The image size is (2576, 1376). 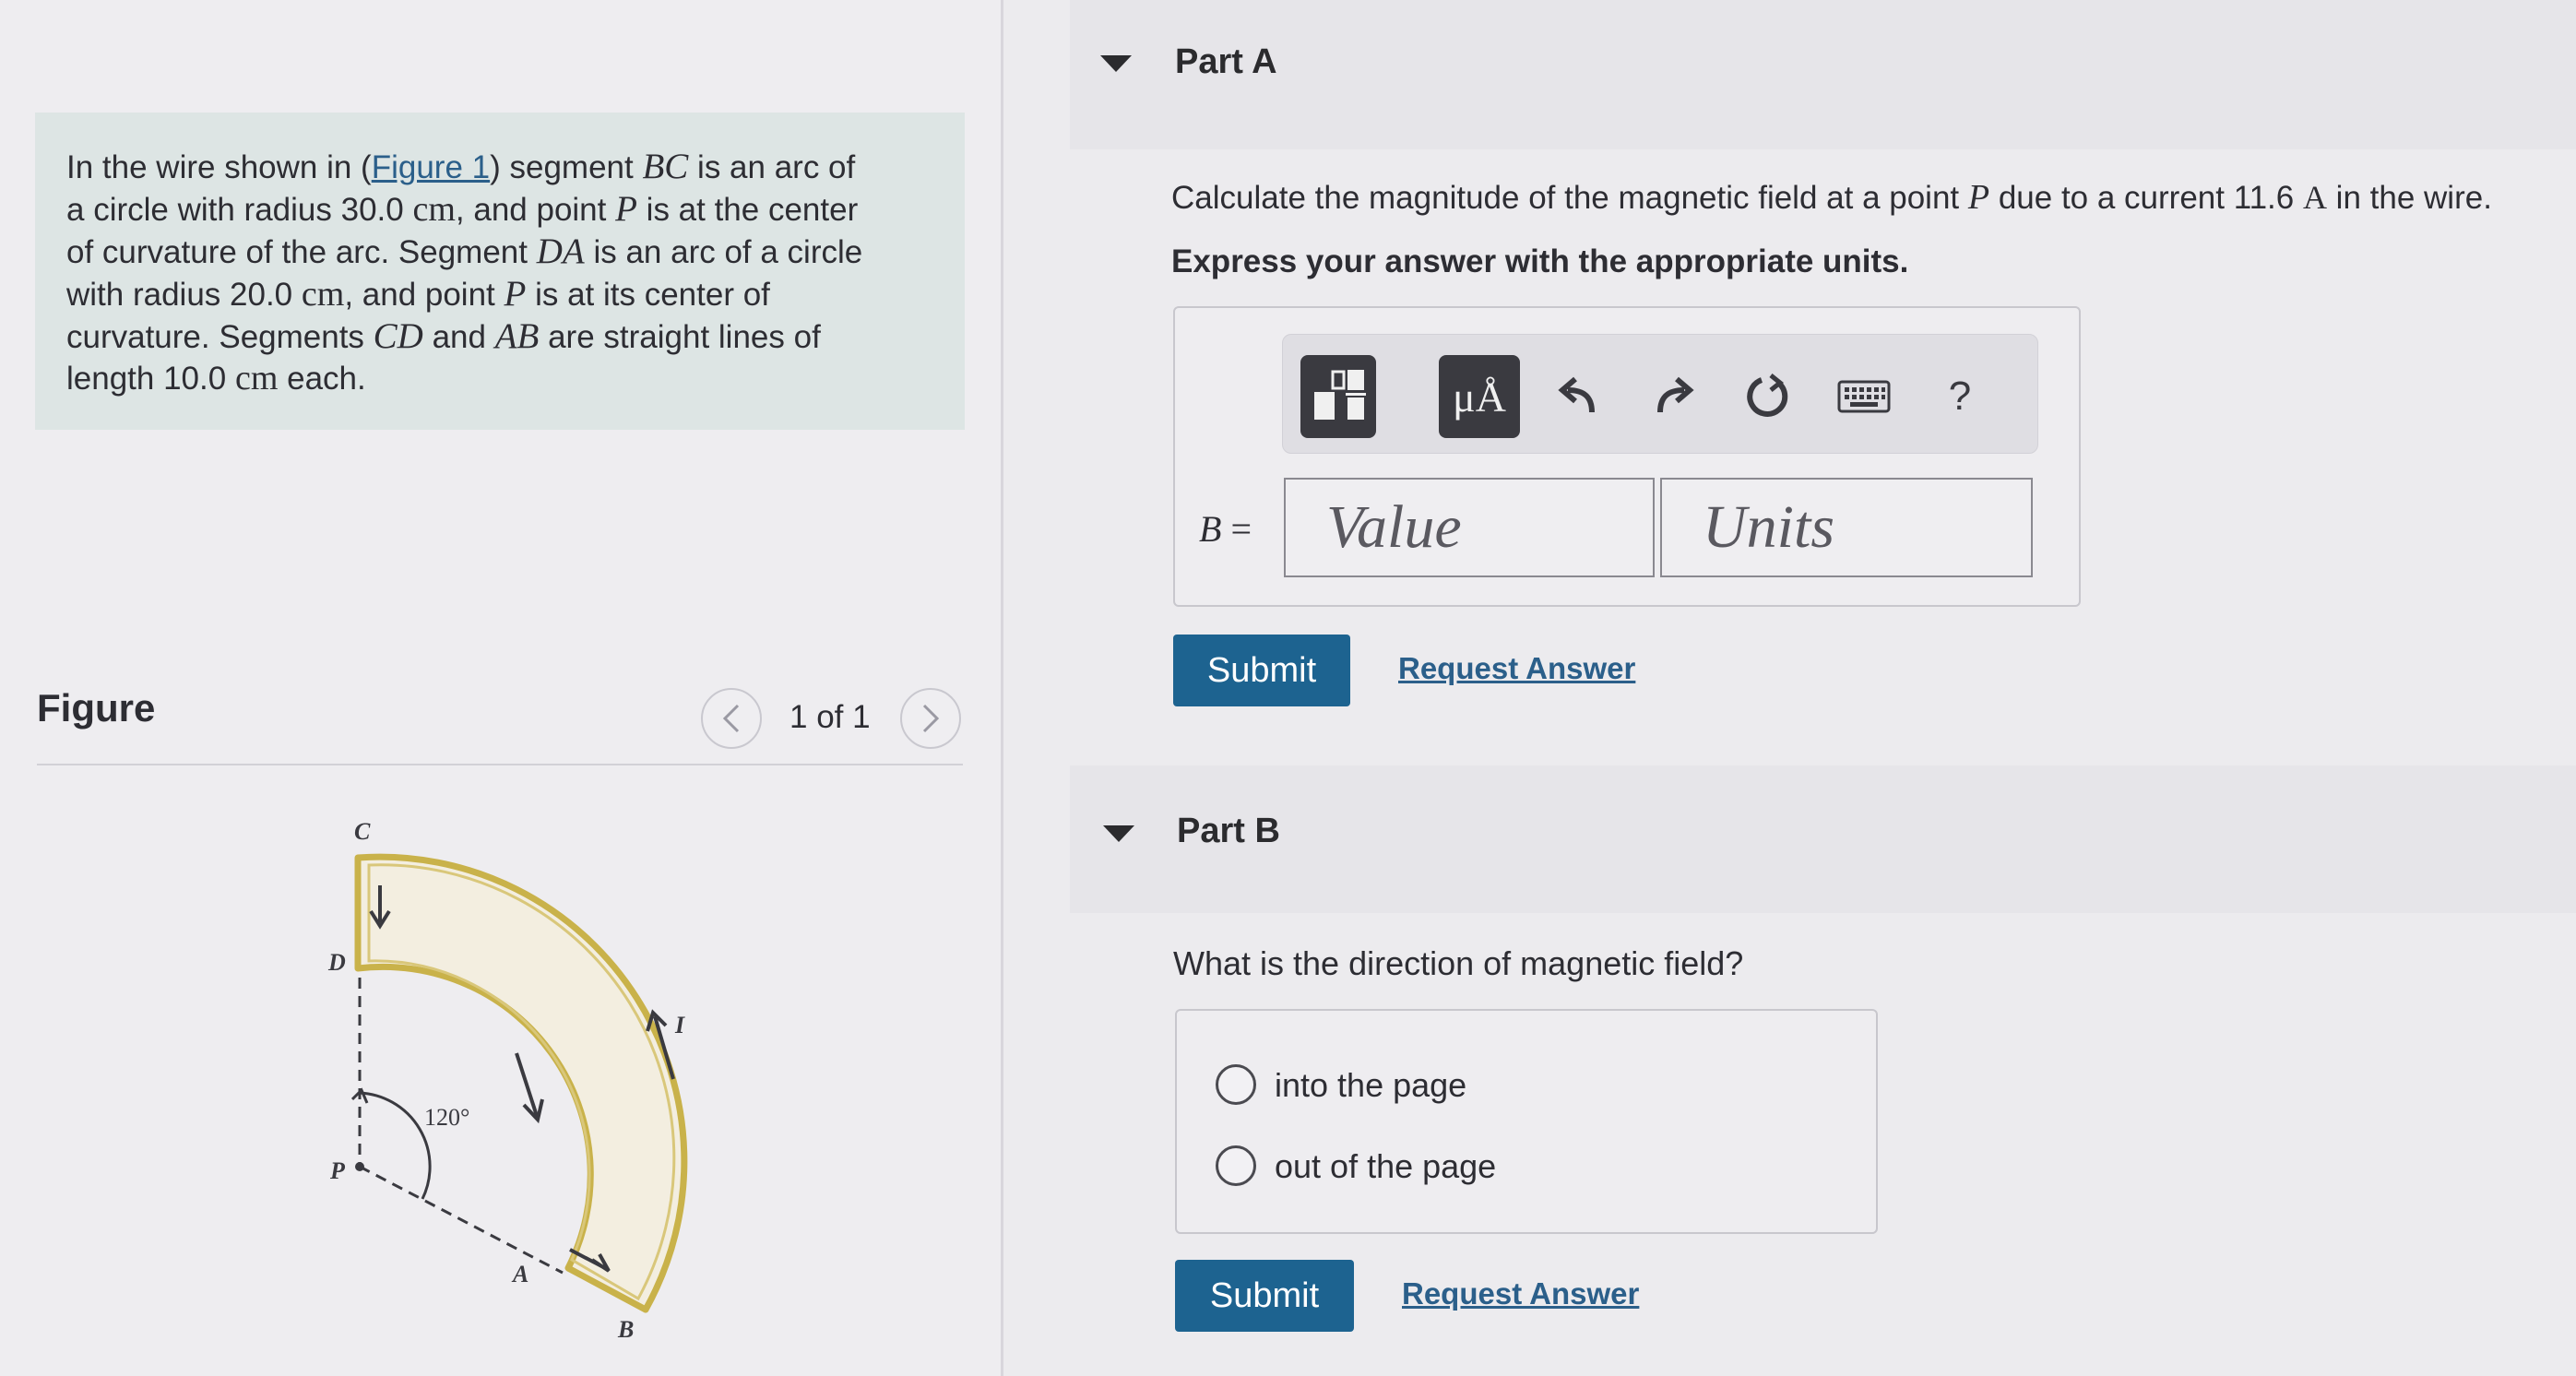 What do you see at coordinates (1264, 1296) in the screenshot?
I see `part-b-submit-button: Submit` at bounding box center [1264, 1296].